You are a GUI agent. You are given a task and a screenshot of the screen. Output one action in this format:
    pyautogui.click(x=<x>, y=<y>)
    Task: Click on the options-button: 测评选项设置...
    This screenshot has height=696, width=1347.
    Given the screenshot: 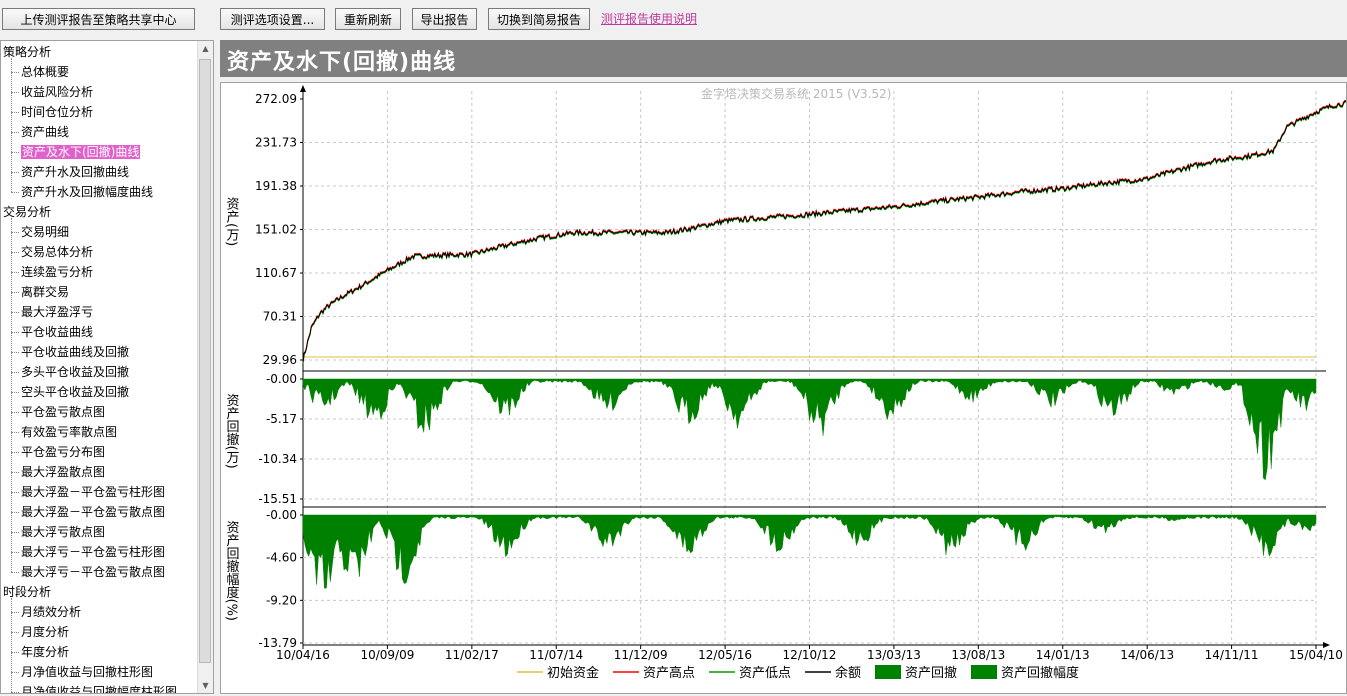 What is the action you would take?
    pyautogui.click(x=272, y=19)
    